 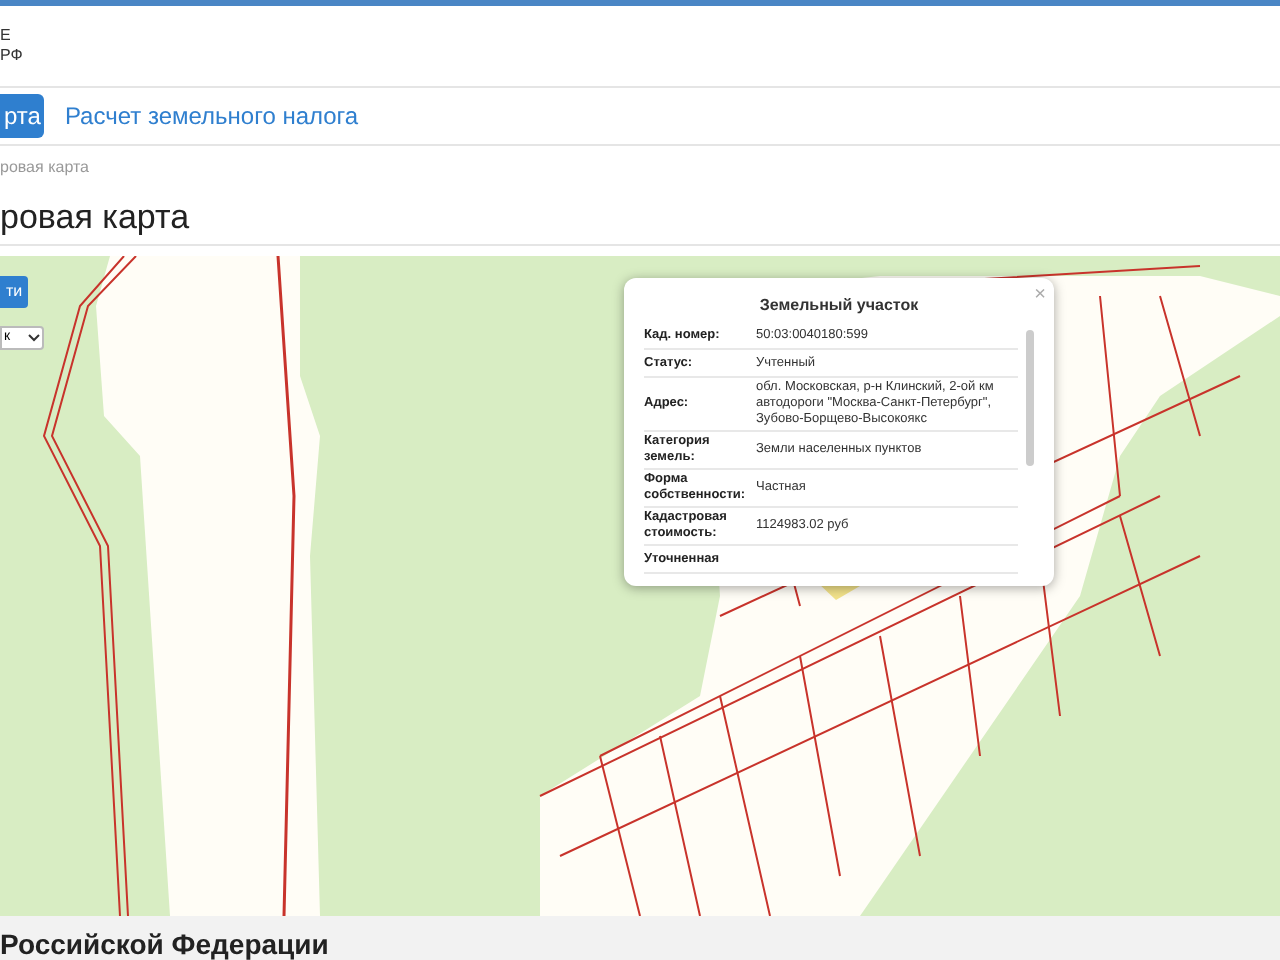 I want to click on breadcrumb: ровая карта, so click(x=44, y=168).